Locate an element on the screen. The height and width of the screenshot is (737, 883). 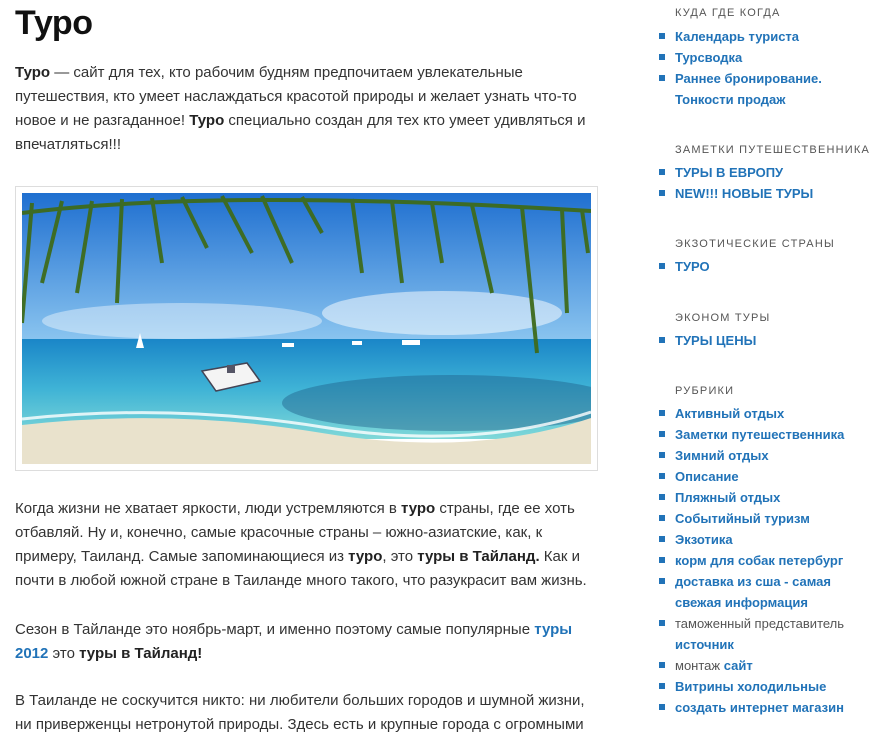
list-item: Раннее бронирование. Тонкости продаж is located at coordinates (757, 89).